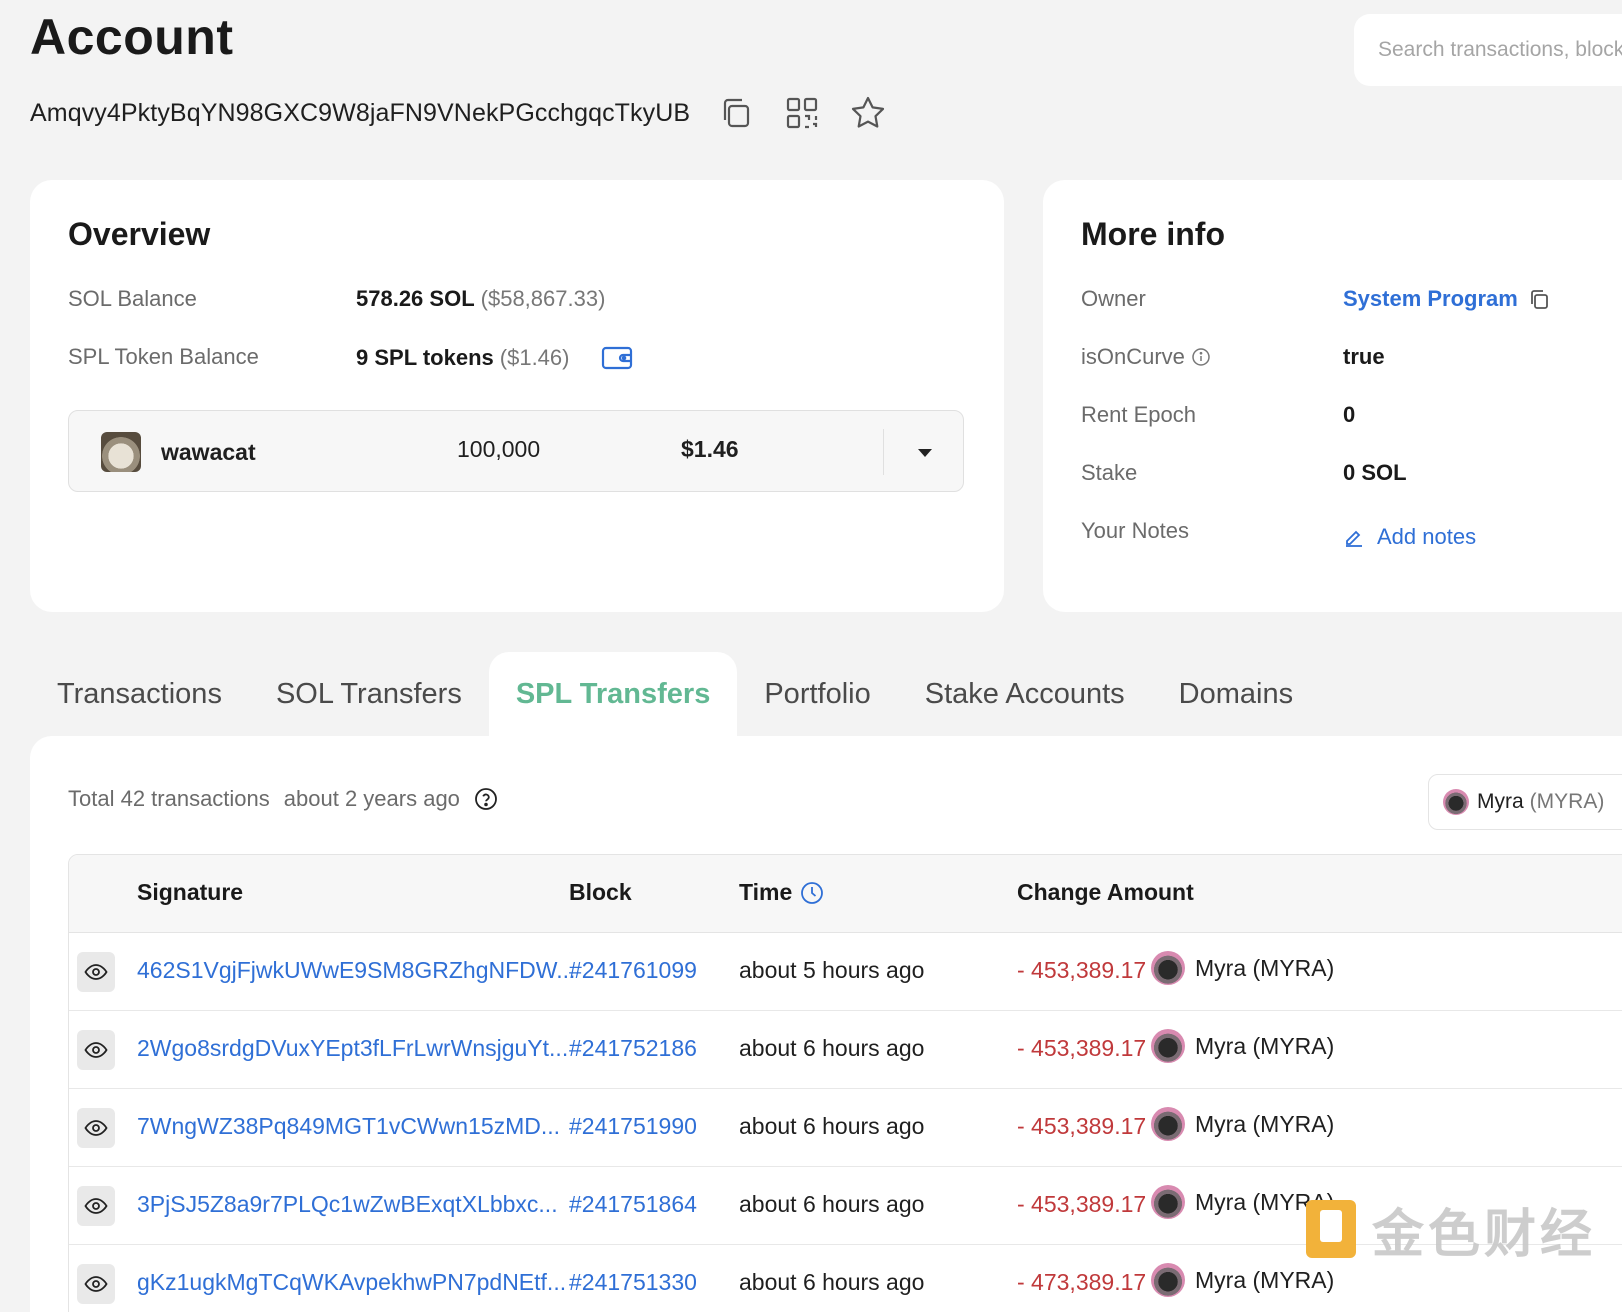  Describe the element at coordinates (1331, 1229) in the screenshot. I see `watermark-logo` at that location.